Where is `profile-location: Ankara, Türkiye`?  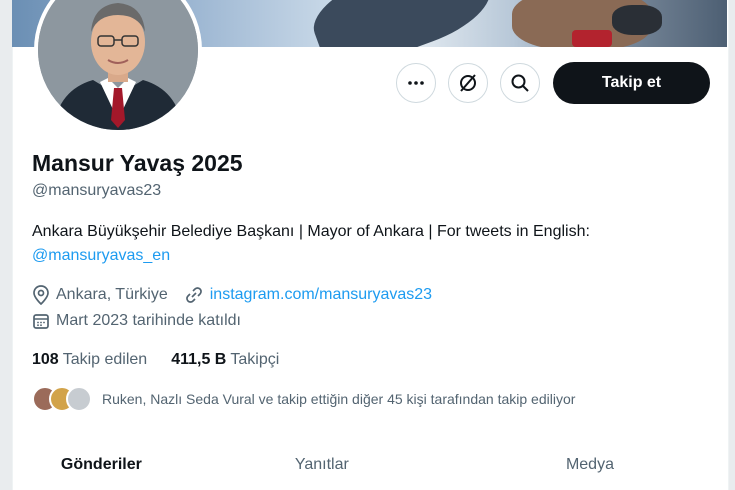
profile-location: Ankara, Türkiye is located at coordinates (112, 294).